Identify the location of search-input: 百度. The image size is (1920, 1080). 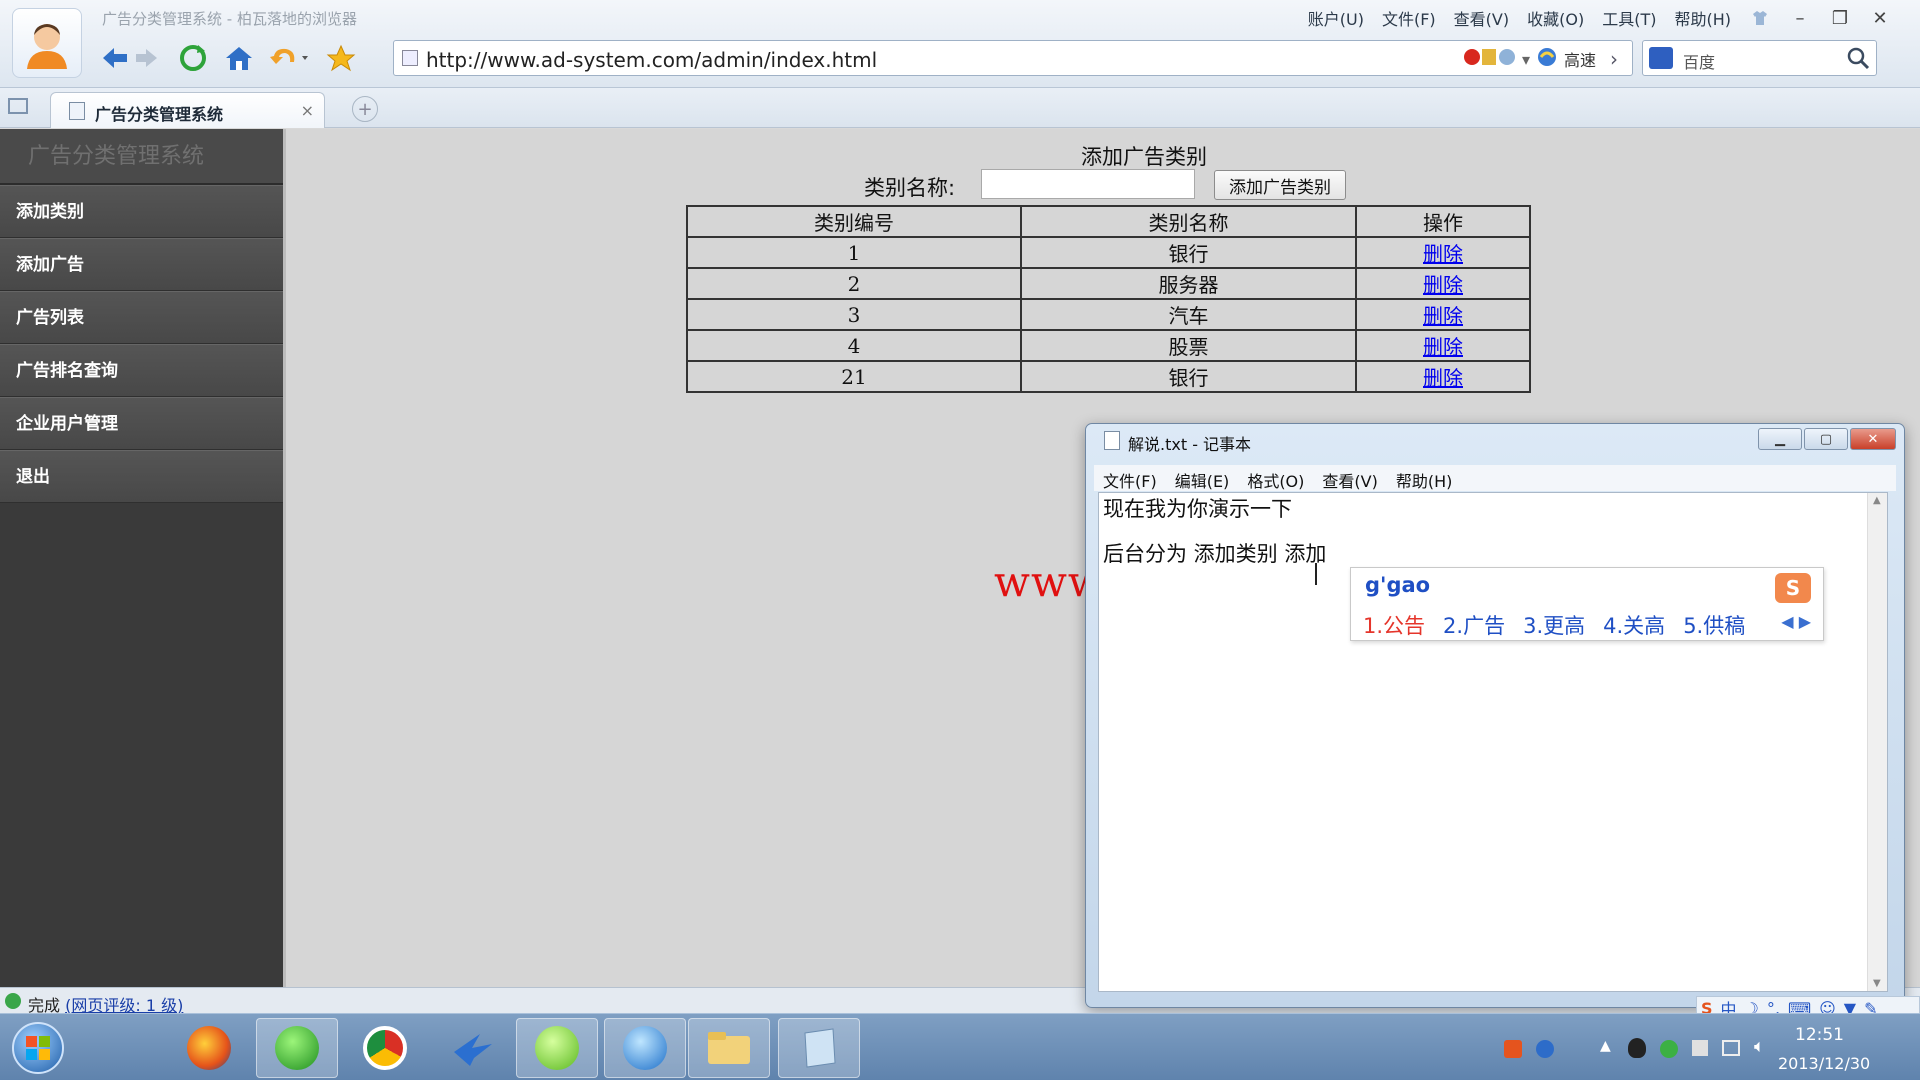
(1699, 61).